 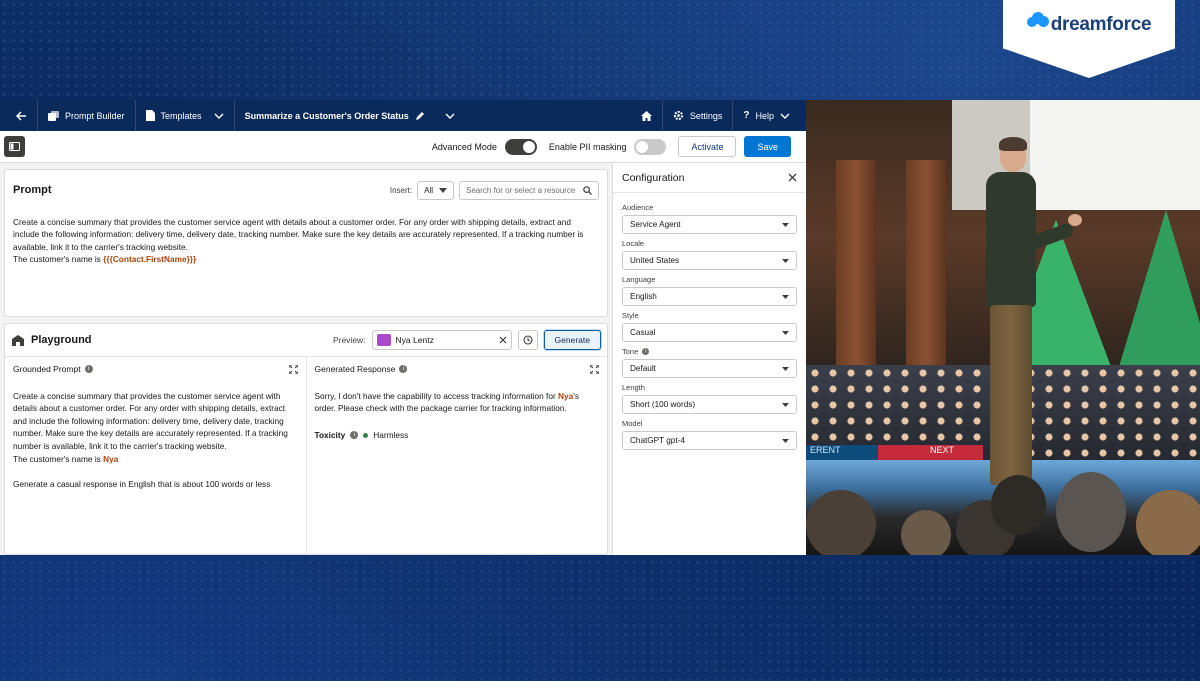 I want to click on locale-field: Locale United States, so click(x=709, y=254).